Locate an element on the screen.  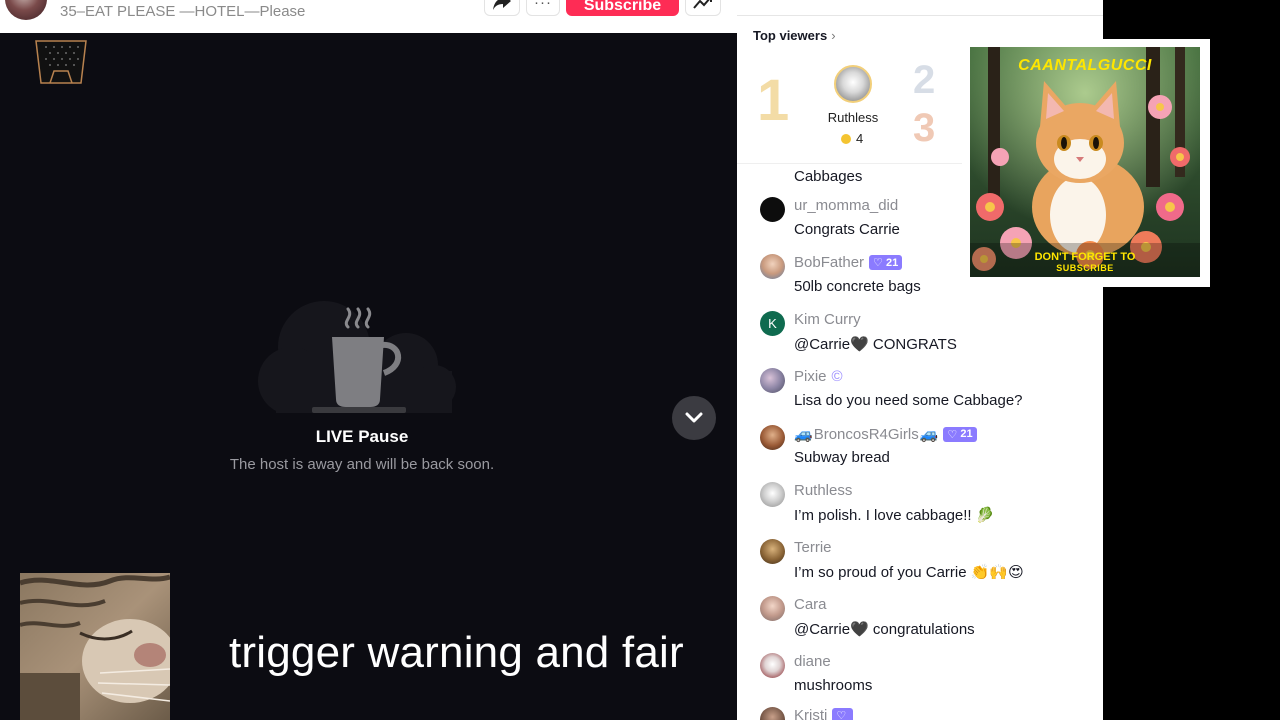
chat-username-text: diane is located at coordinates (812, 661).